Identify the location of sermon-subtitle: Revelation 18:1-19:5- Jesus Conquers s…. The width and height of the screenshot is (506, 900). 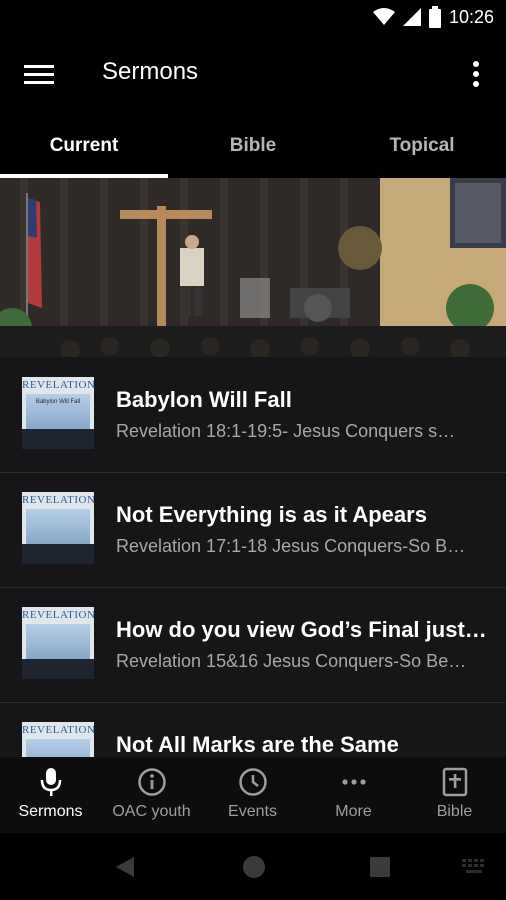
(286, 431).